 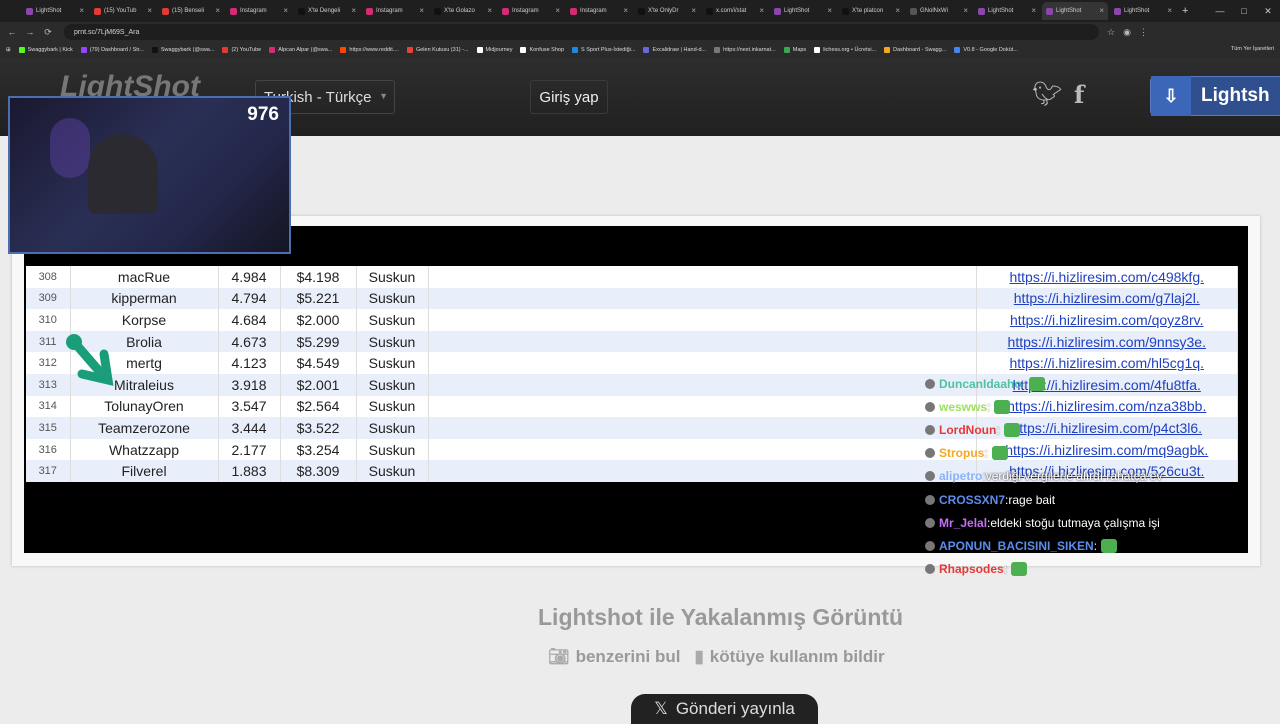 I want to click on facebook-icon: f, so click(x=1079, y=94).